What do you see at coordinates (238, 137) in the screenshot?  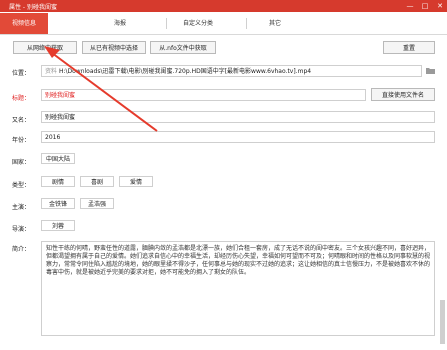 I see `year-input: 2016` at bounding box center [238, 137].